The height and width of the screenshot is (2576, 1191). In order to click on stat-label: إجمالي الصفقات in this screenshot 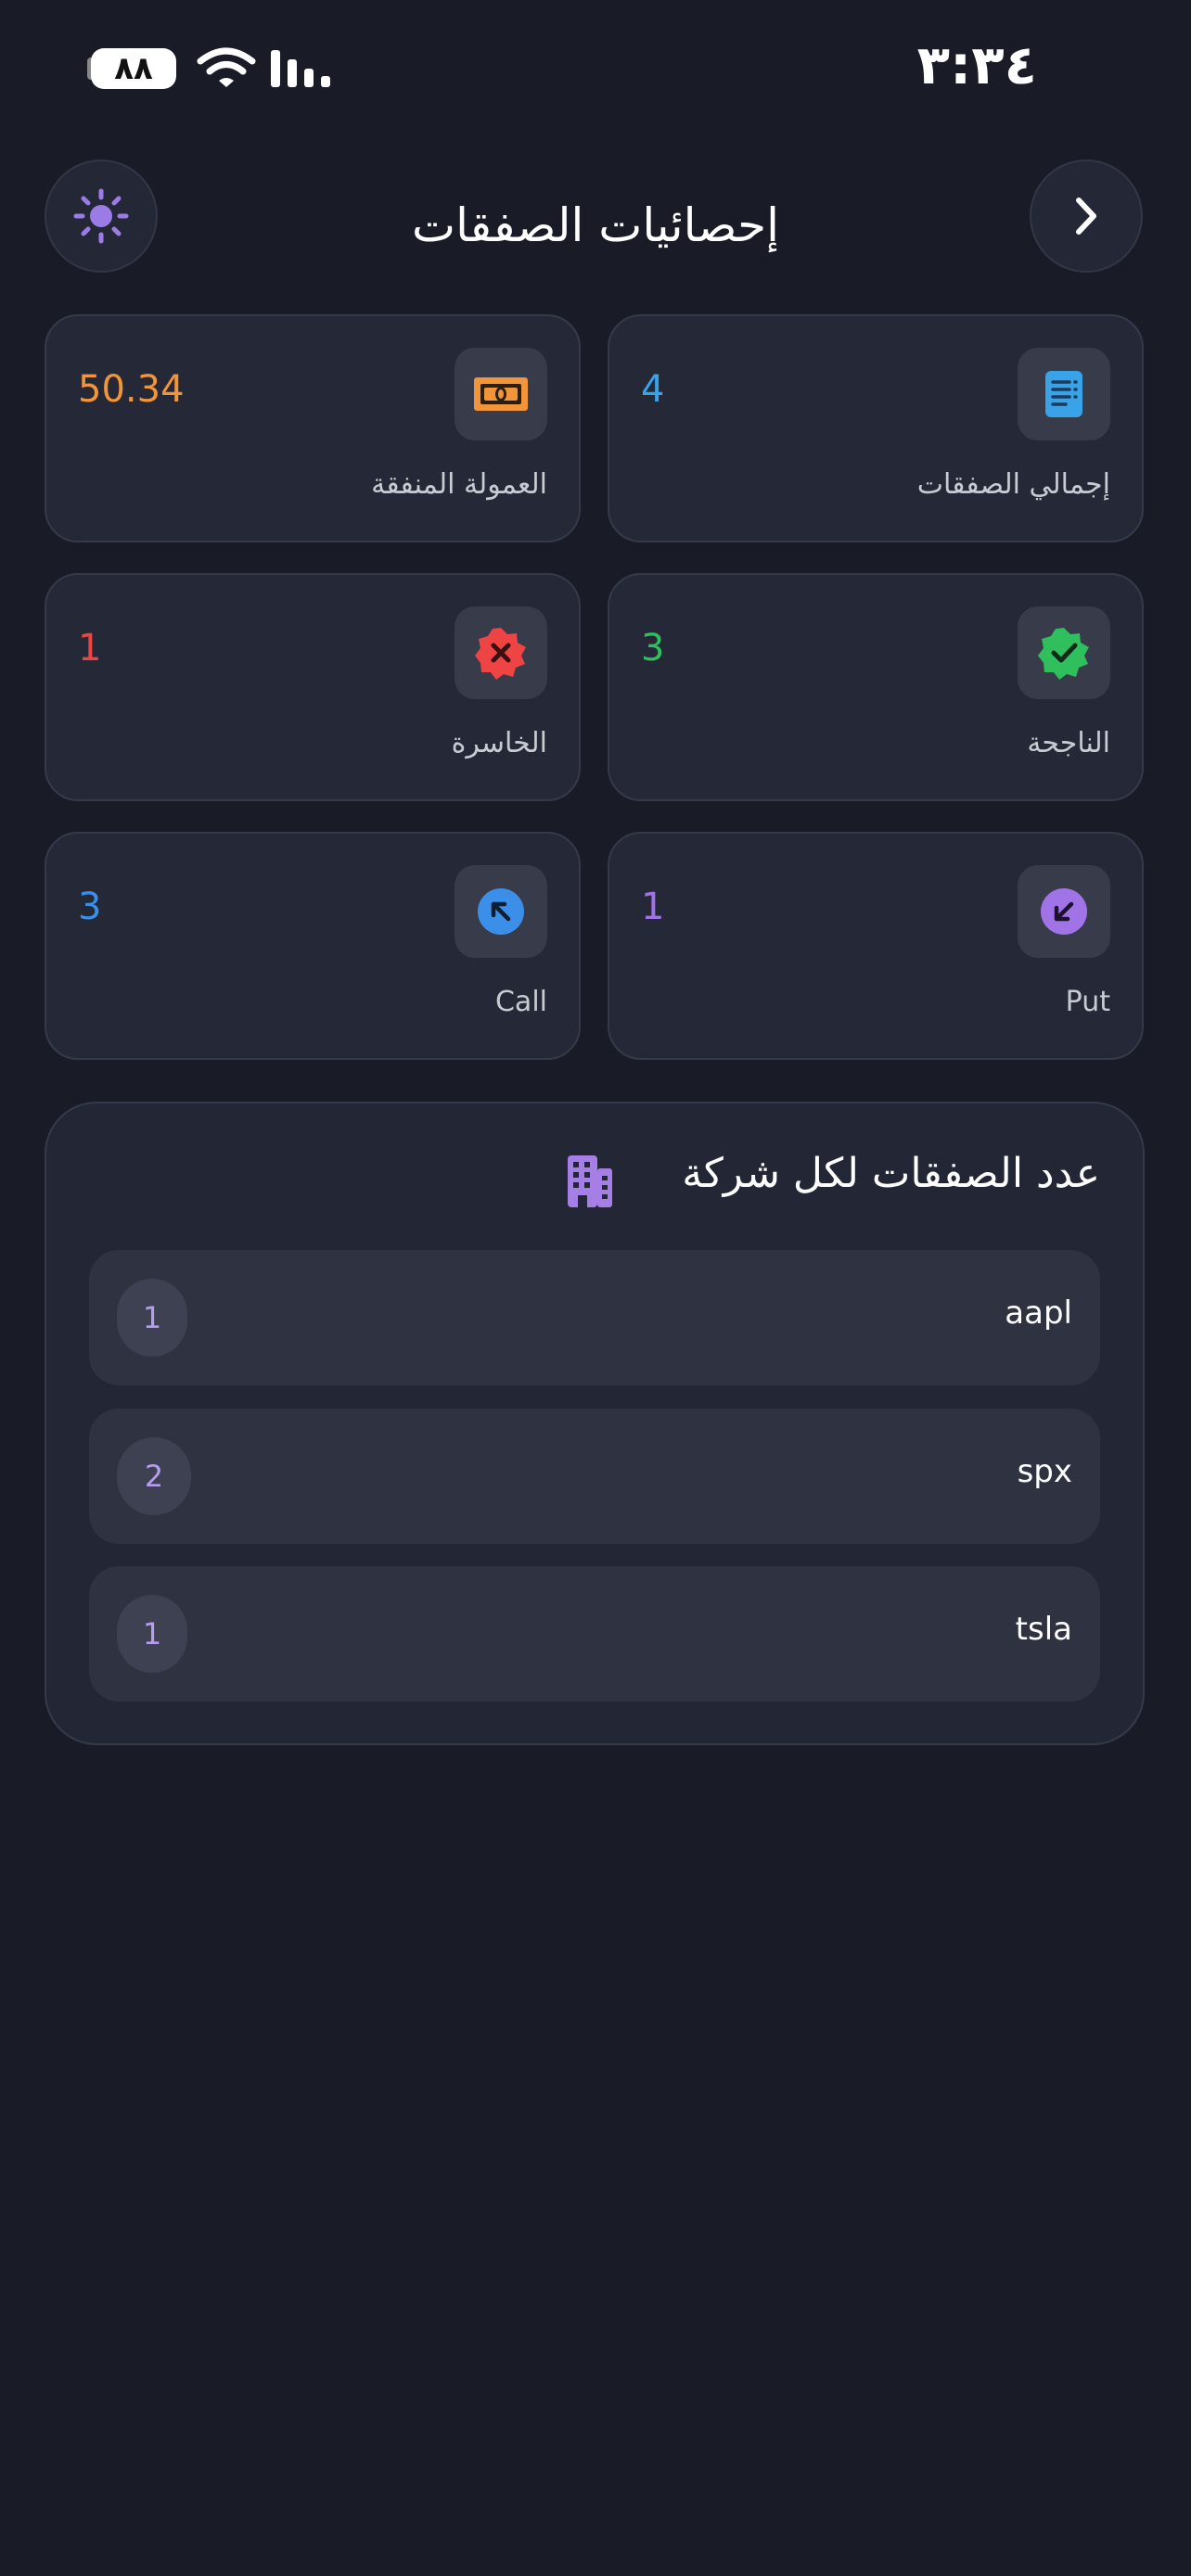, I will do `click(1013, 485)`.